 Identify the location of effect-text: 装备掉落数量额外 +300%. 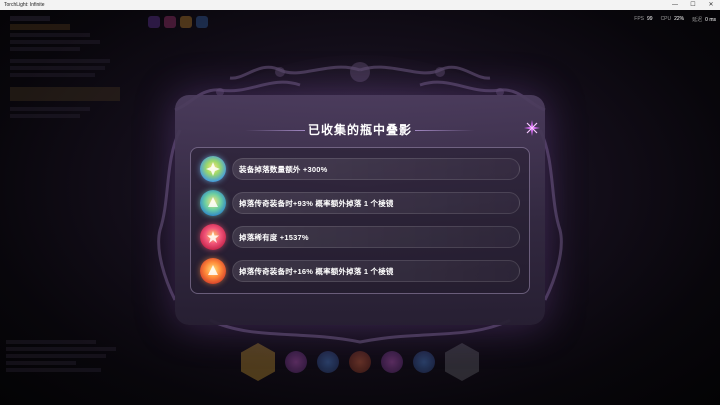
(376, 169).